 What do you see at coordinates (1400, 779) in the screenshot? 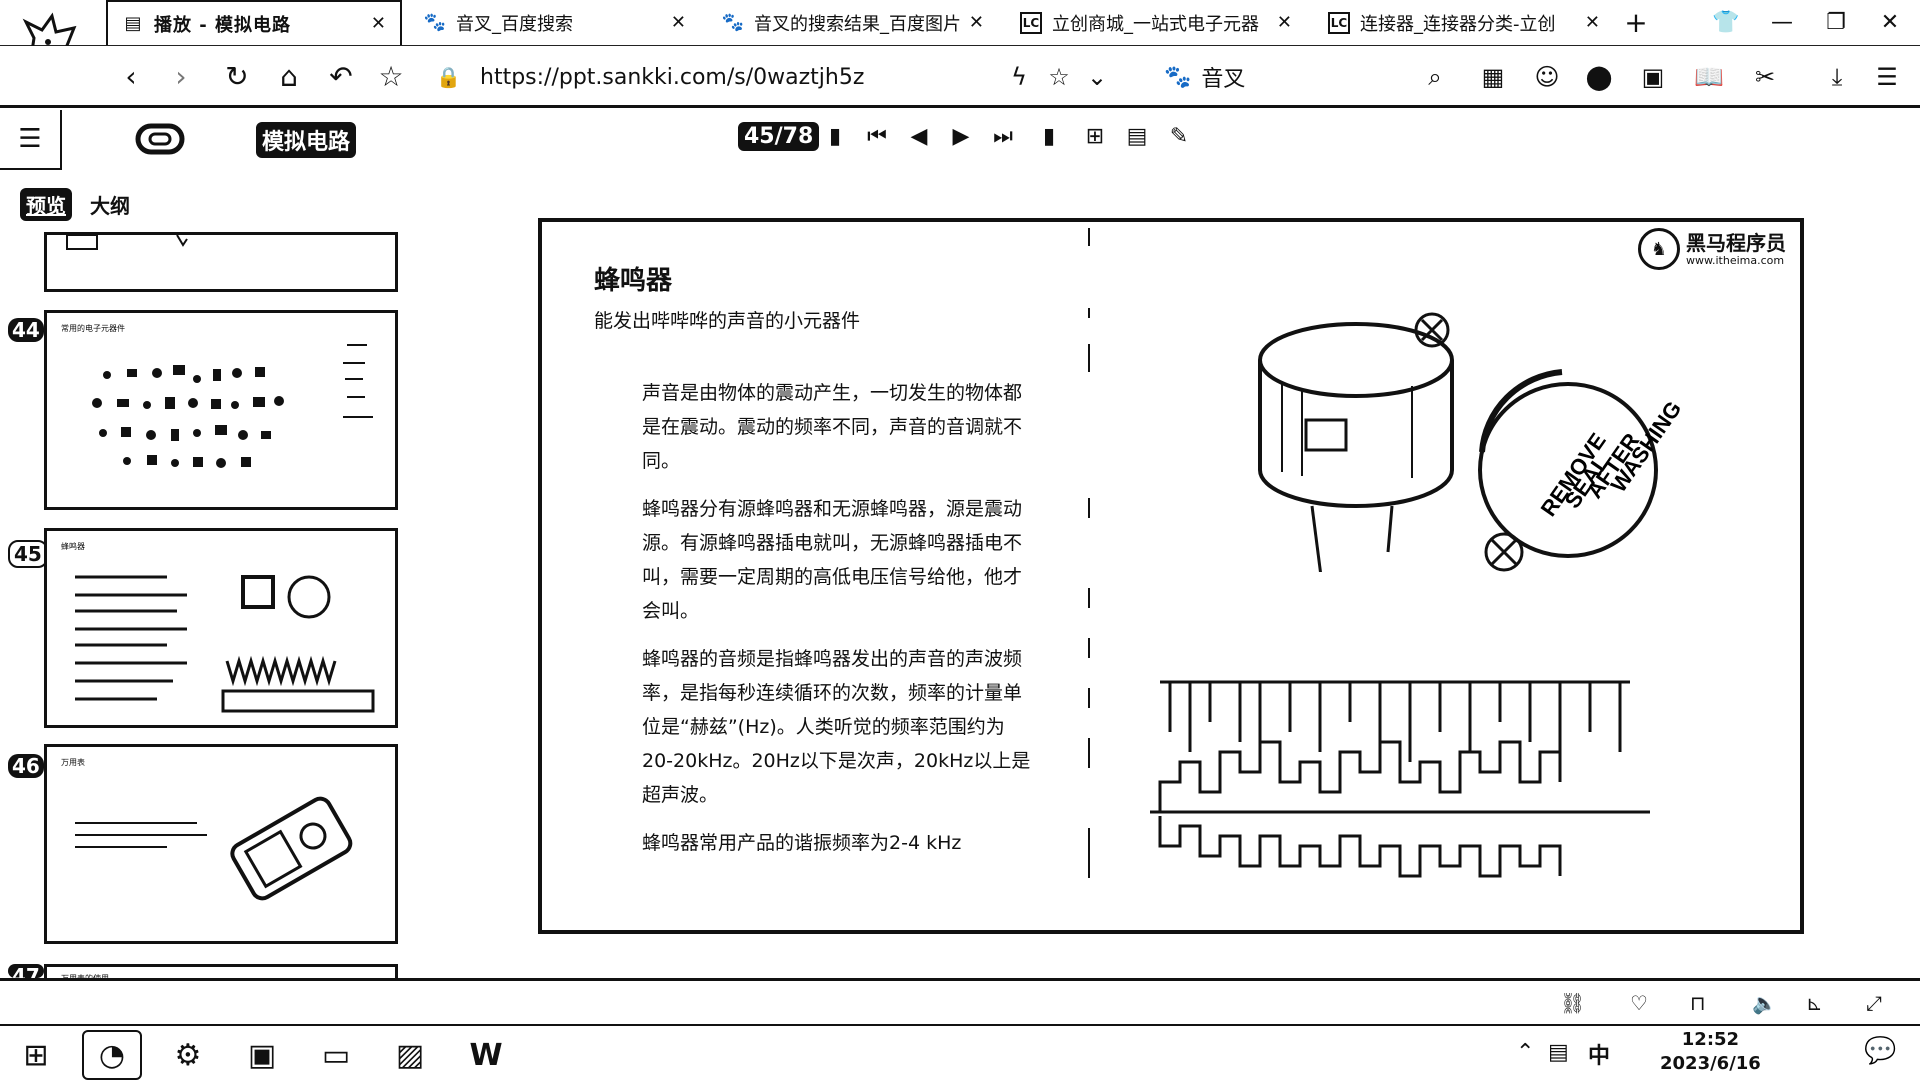
I see `waveform-graphic` at bounding box center [1400, 779].